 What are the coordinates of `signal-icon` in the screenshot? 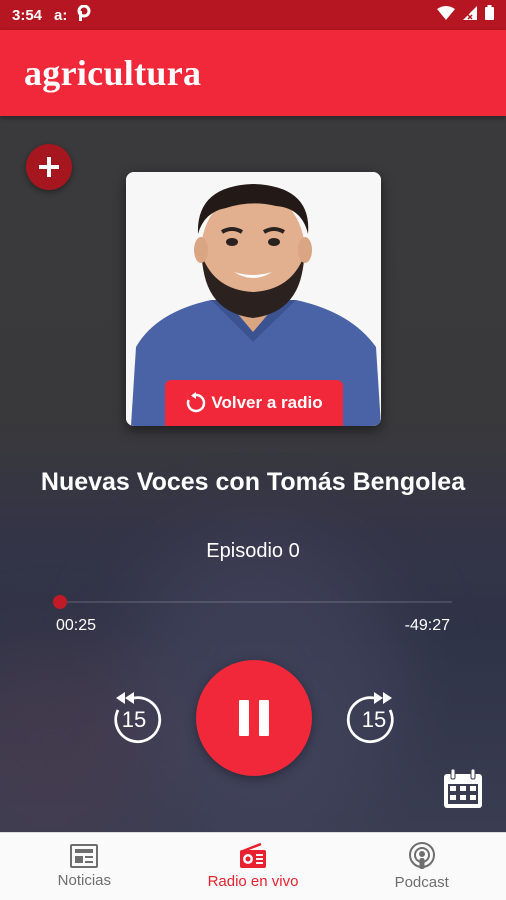 It's located at (470, 15).